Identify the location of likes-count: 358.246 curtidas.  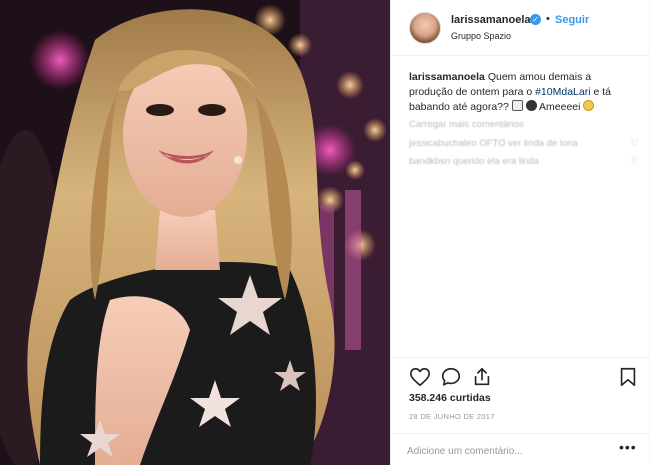
(450, 398).